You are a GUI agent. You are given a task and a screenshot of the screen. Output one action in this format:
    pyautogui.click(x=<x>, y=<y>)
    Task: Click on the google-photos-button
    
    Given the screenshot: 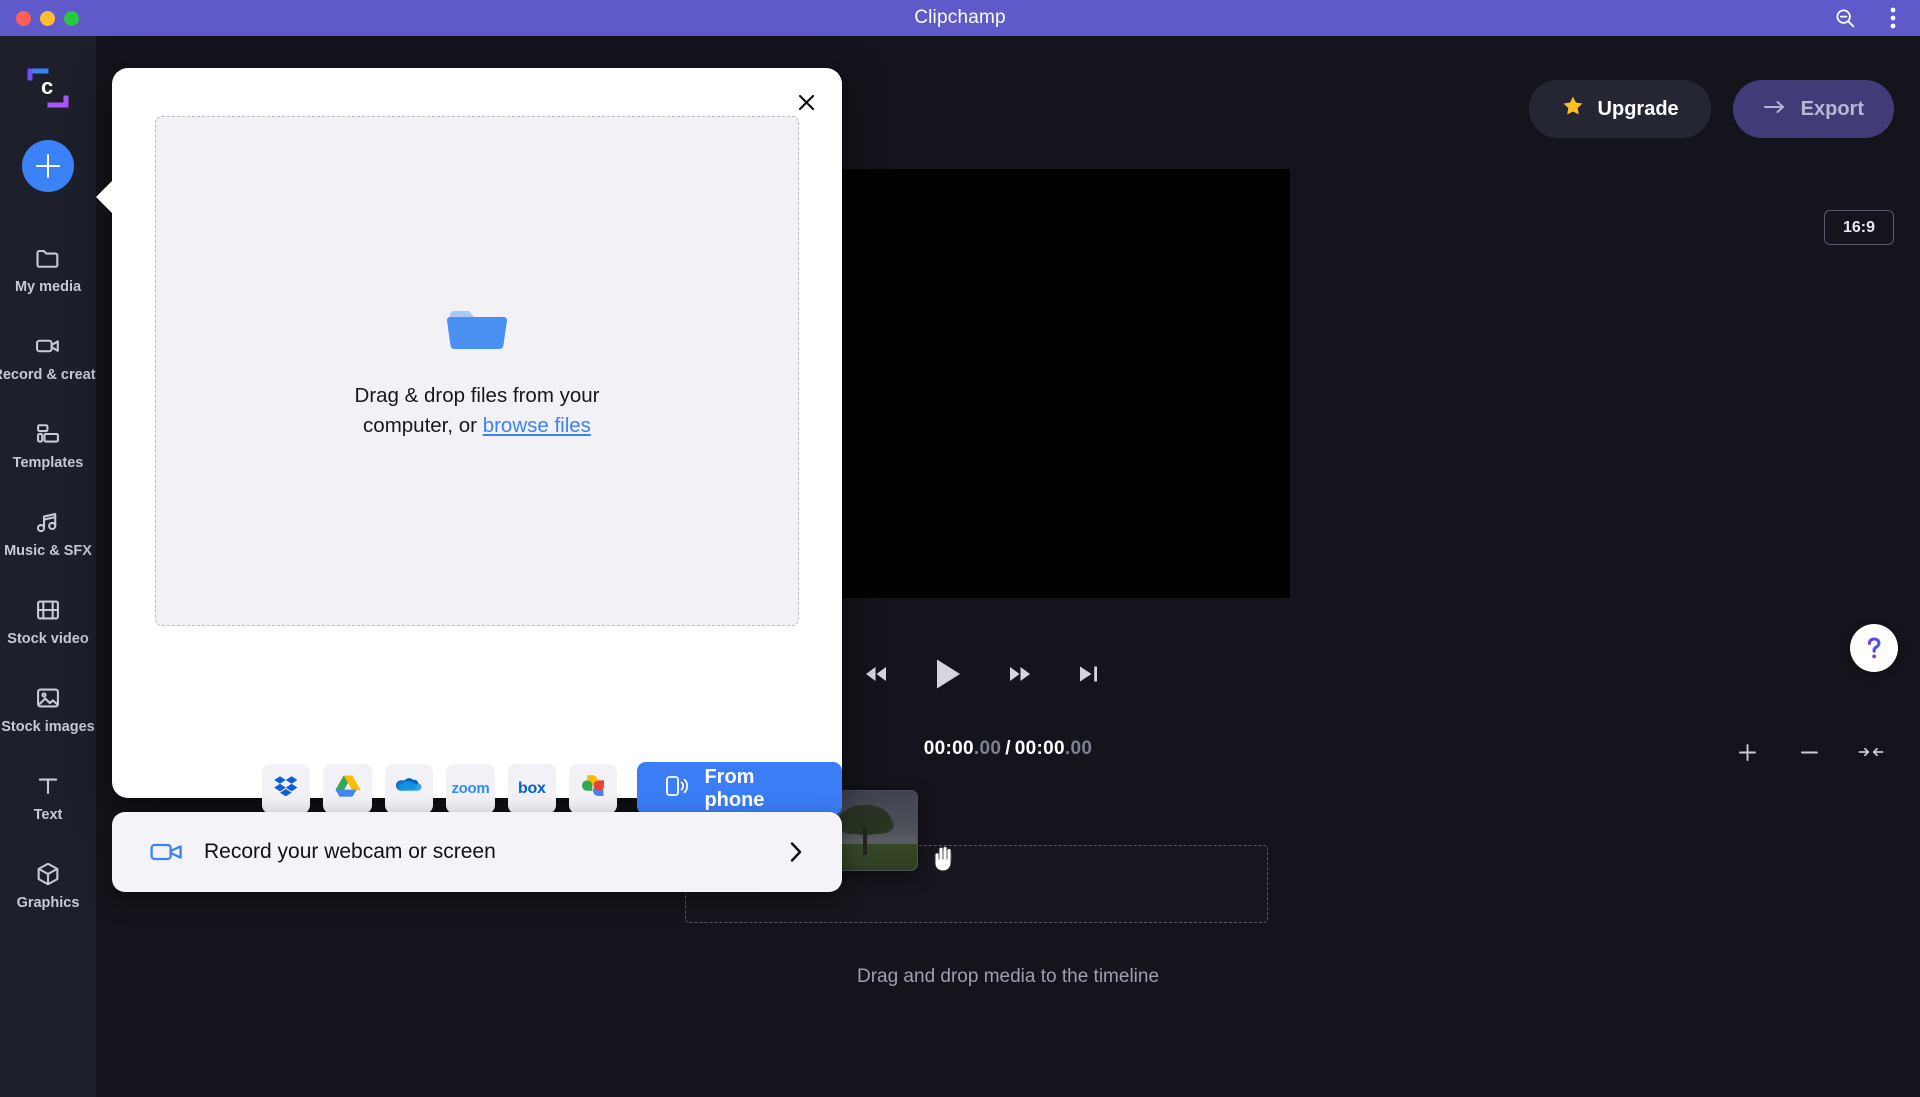 What is the action you would take?
    pyautogui.click(x=593, y=788)
    